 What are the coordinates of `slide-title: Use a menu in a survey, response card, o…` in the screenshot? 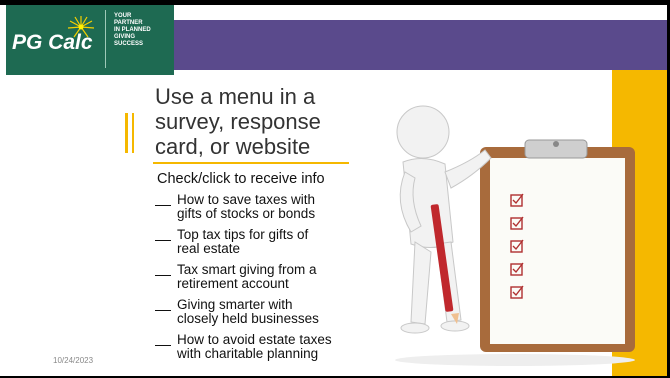 It's located at (260, 121).